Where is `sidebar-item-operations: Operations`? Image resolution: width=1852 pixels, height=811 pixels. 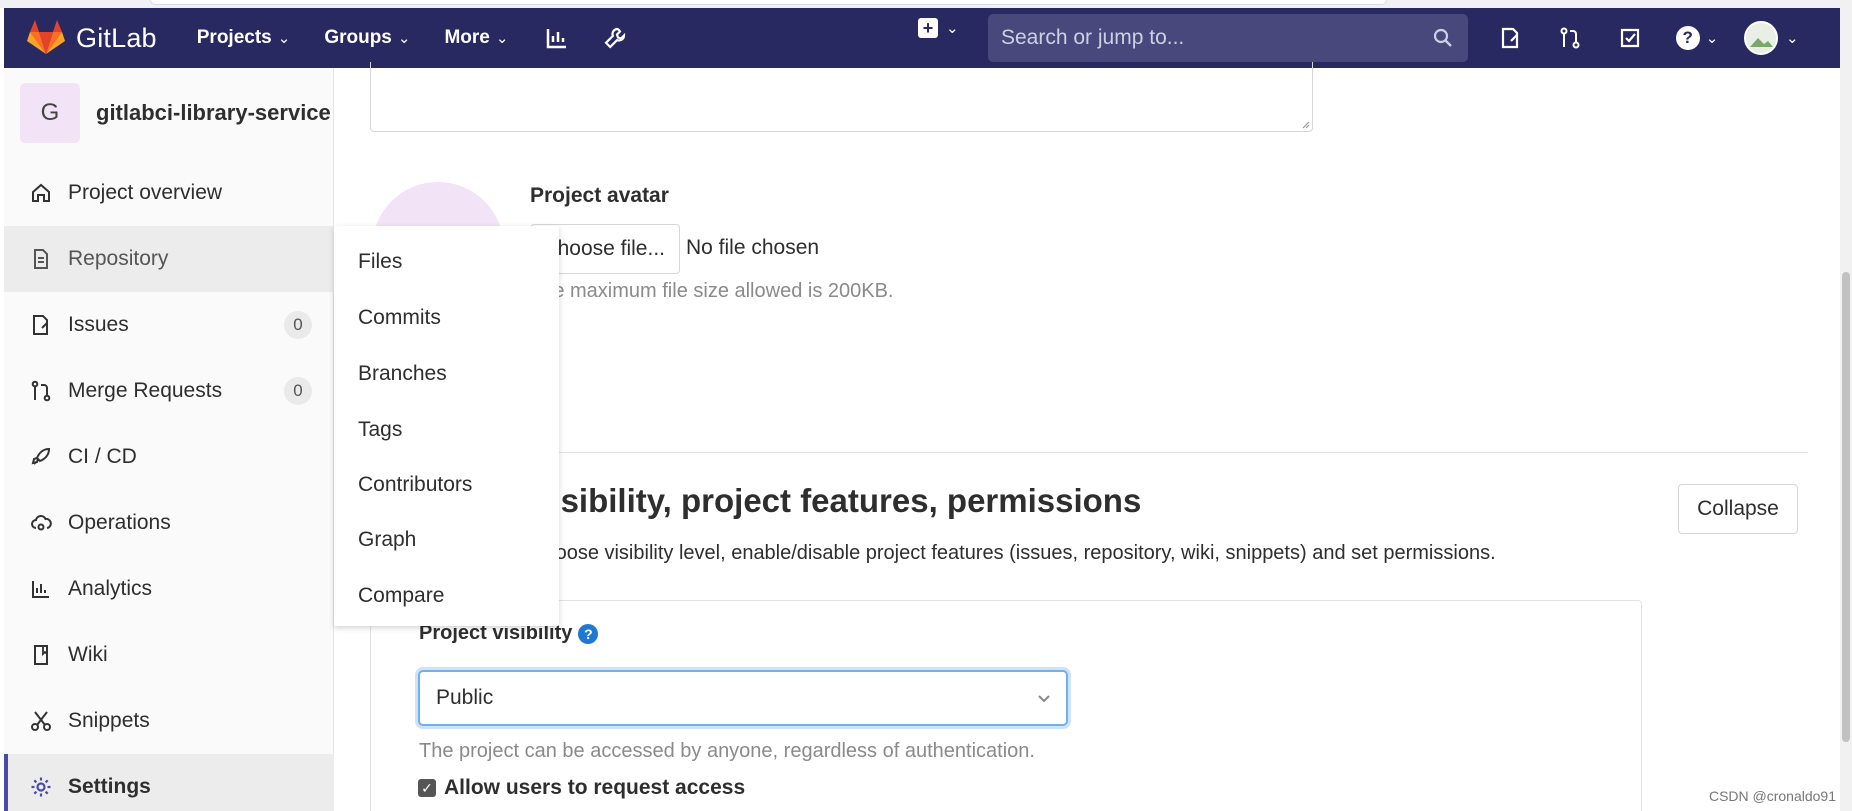 sidebar-item-operations: Operations is located at coordinates (169, 523).